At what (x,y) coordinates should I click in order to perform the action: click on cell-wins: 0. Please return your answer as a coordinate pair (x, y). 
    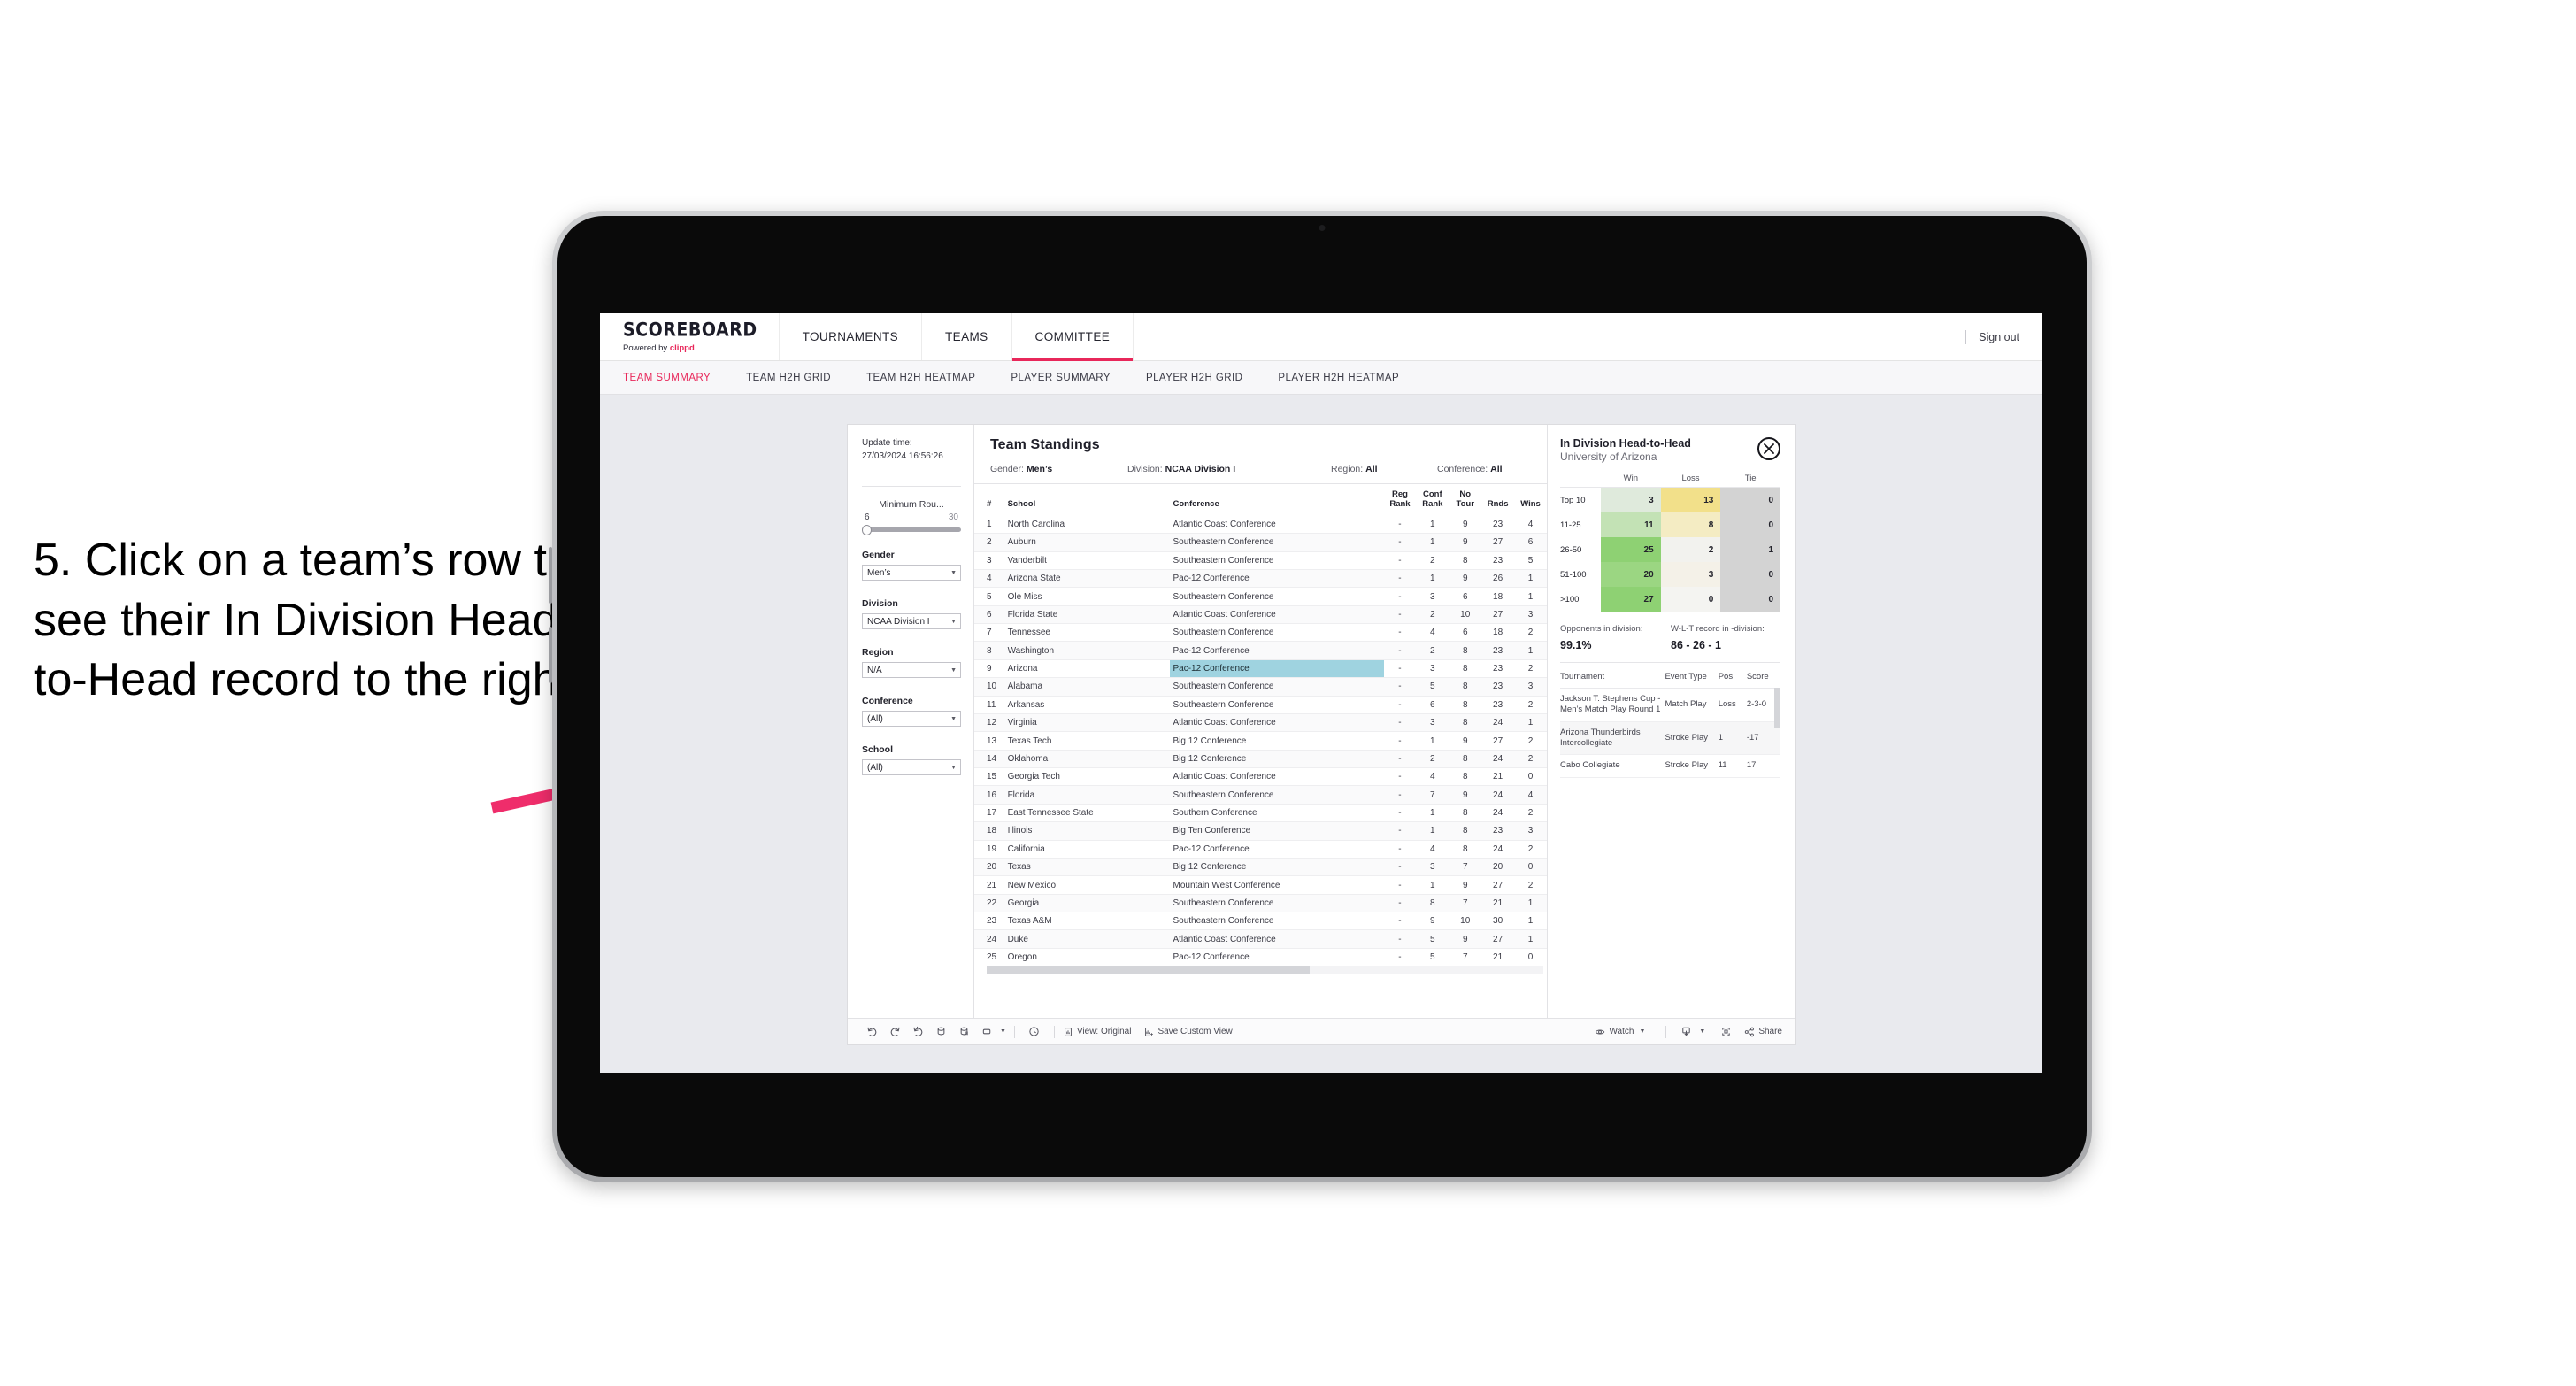
    Looking at the image, I should click on (1530, 777).